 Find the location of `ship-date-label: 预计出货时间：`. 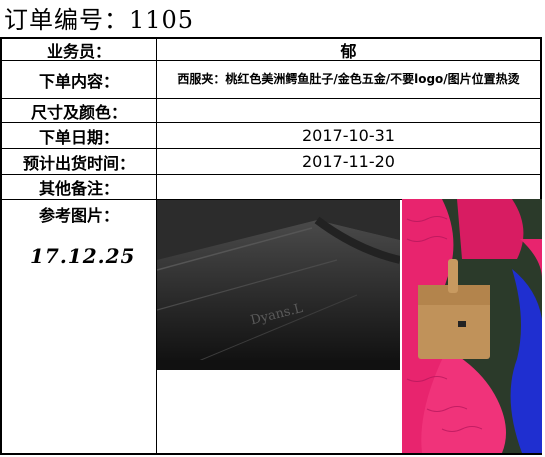

ship-date-label: 预计出货时间： is located at coordinates (79, 161).